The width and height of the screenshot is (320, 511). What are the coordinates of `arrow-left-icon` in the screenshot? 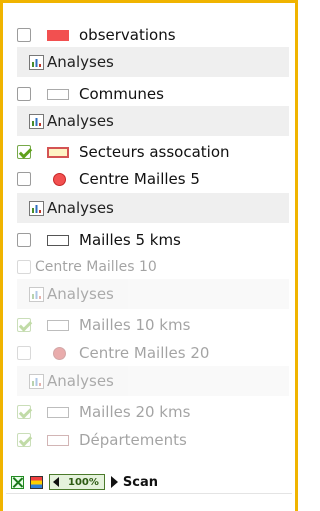 It's located at (56, 482).